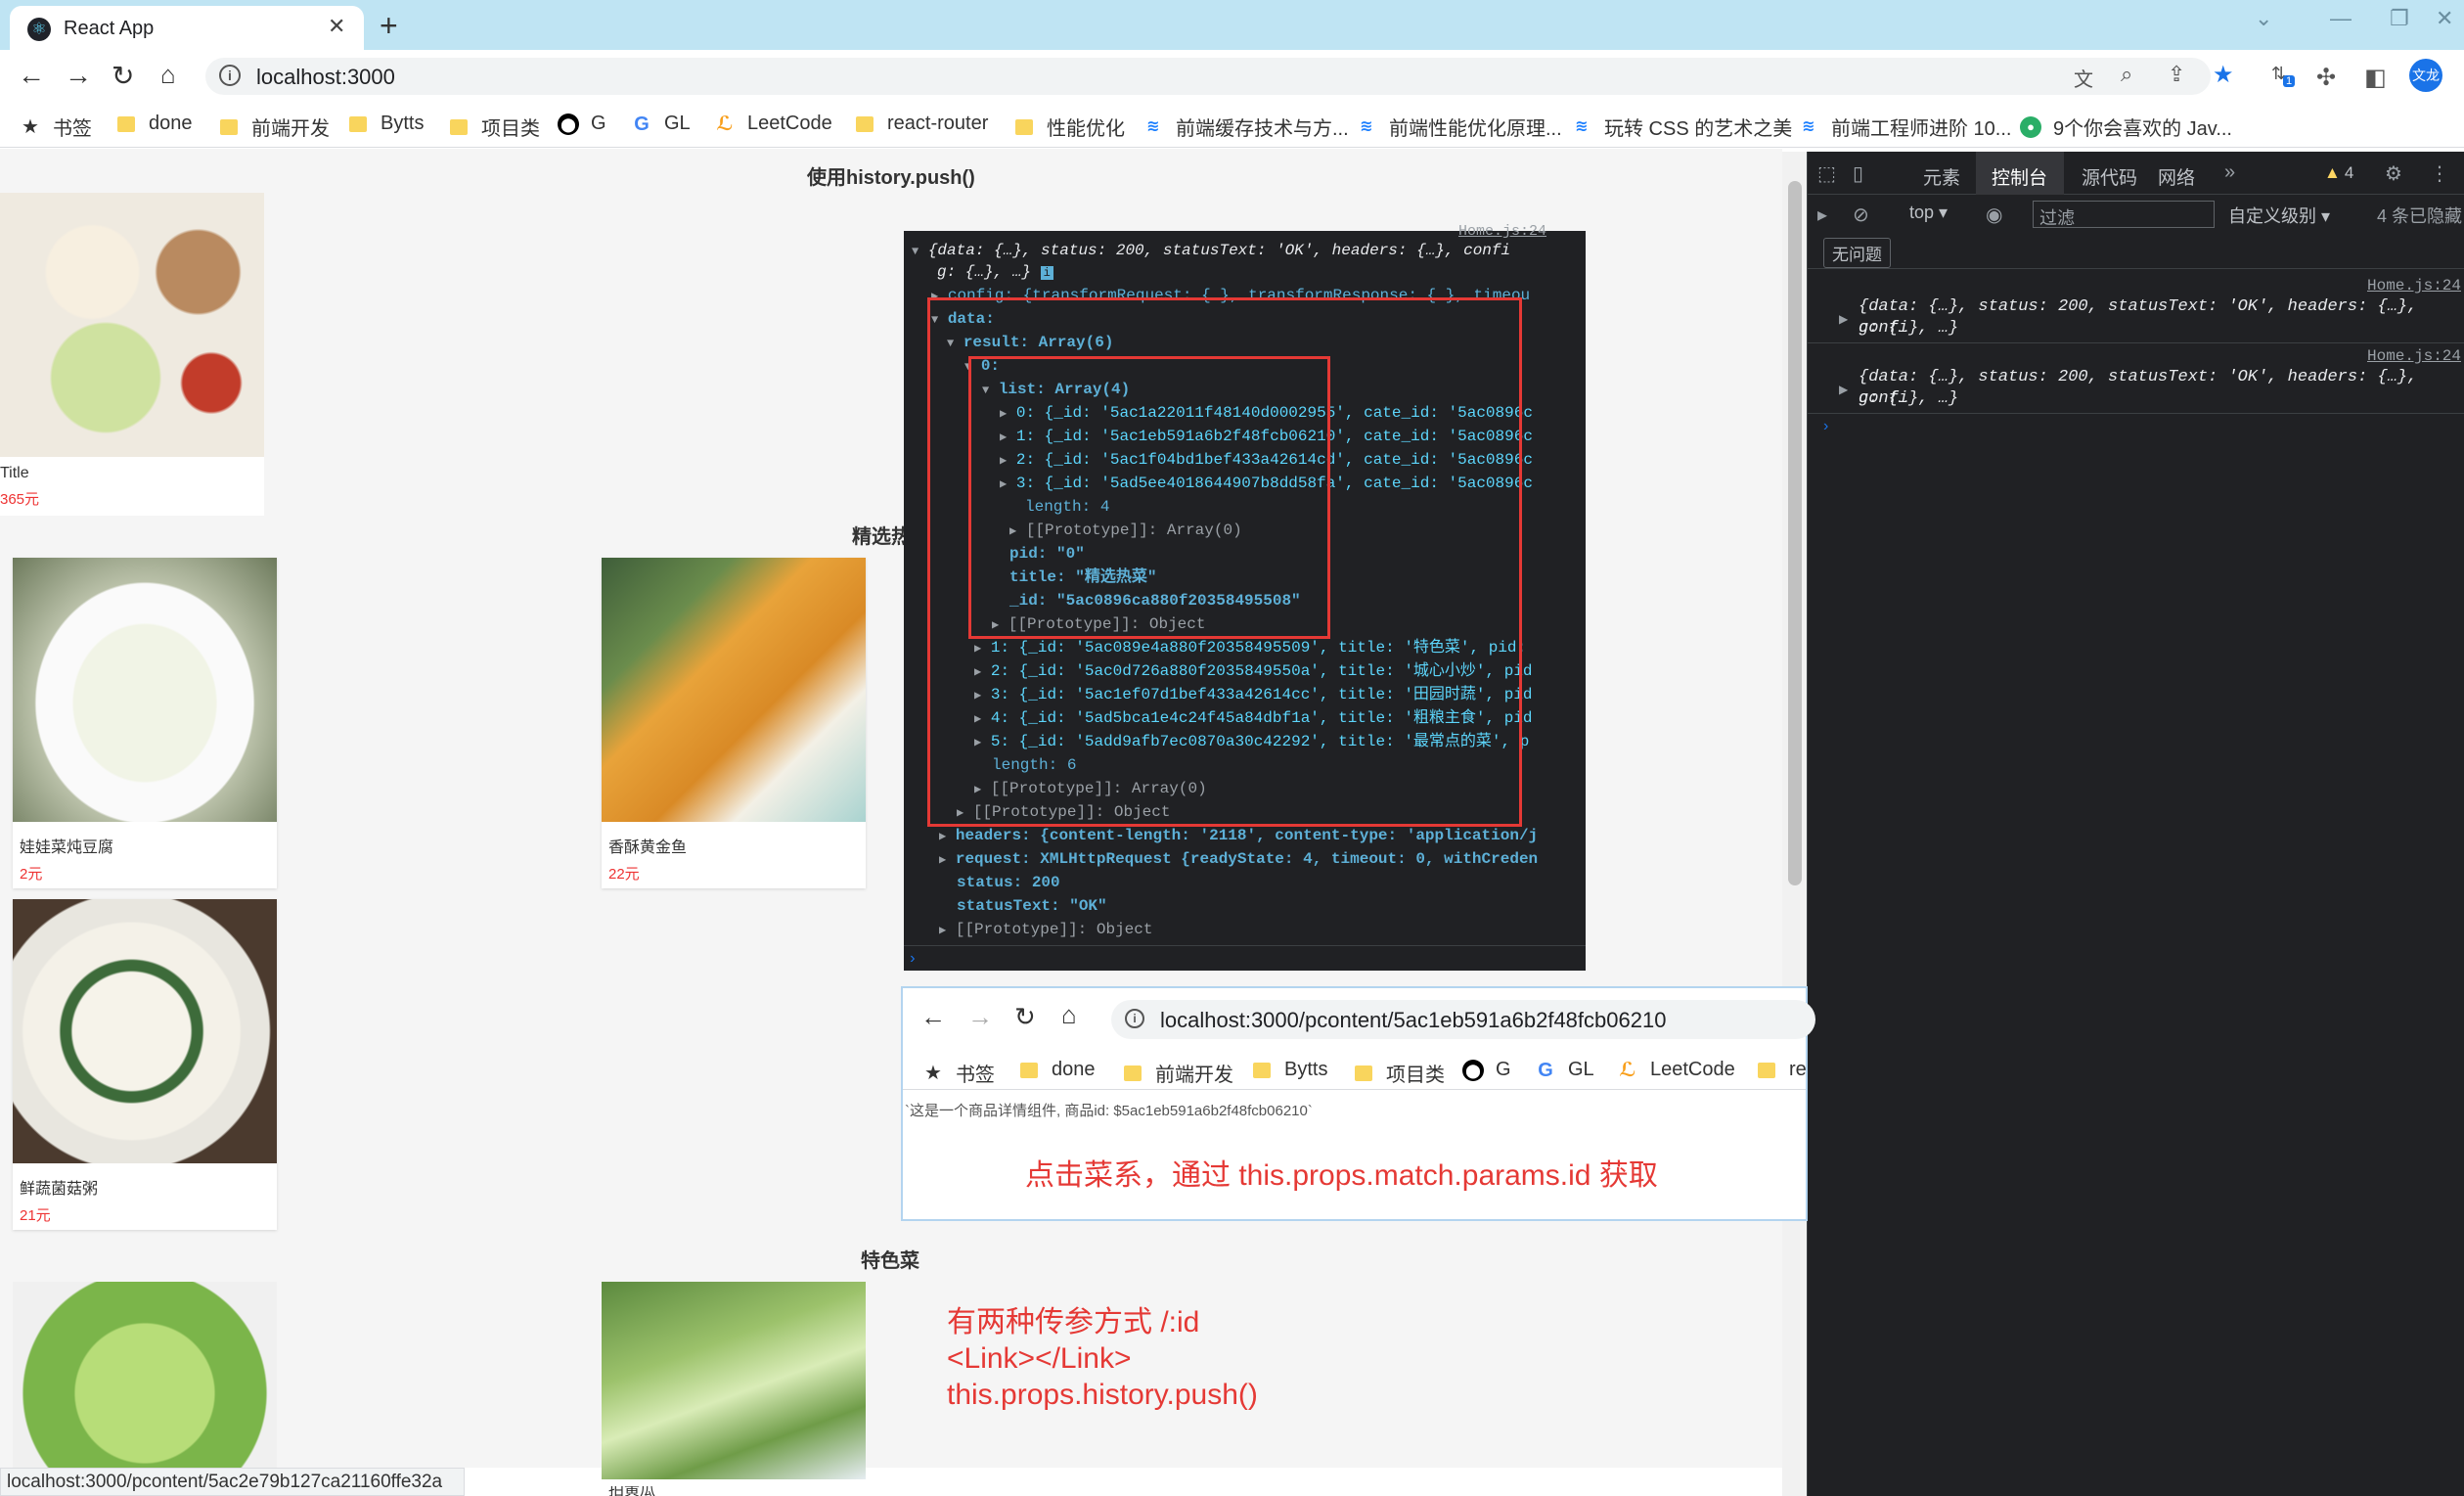  What do you see at coordinates (2229, 172) in the screenshot?
I see `more-tabs-icon: »` at bounding box center [2229, 172].